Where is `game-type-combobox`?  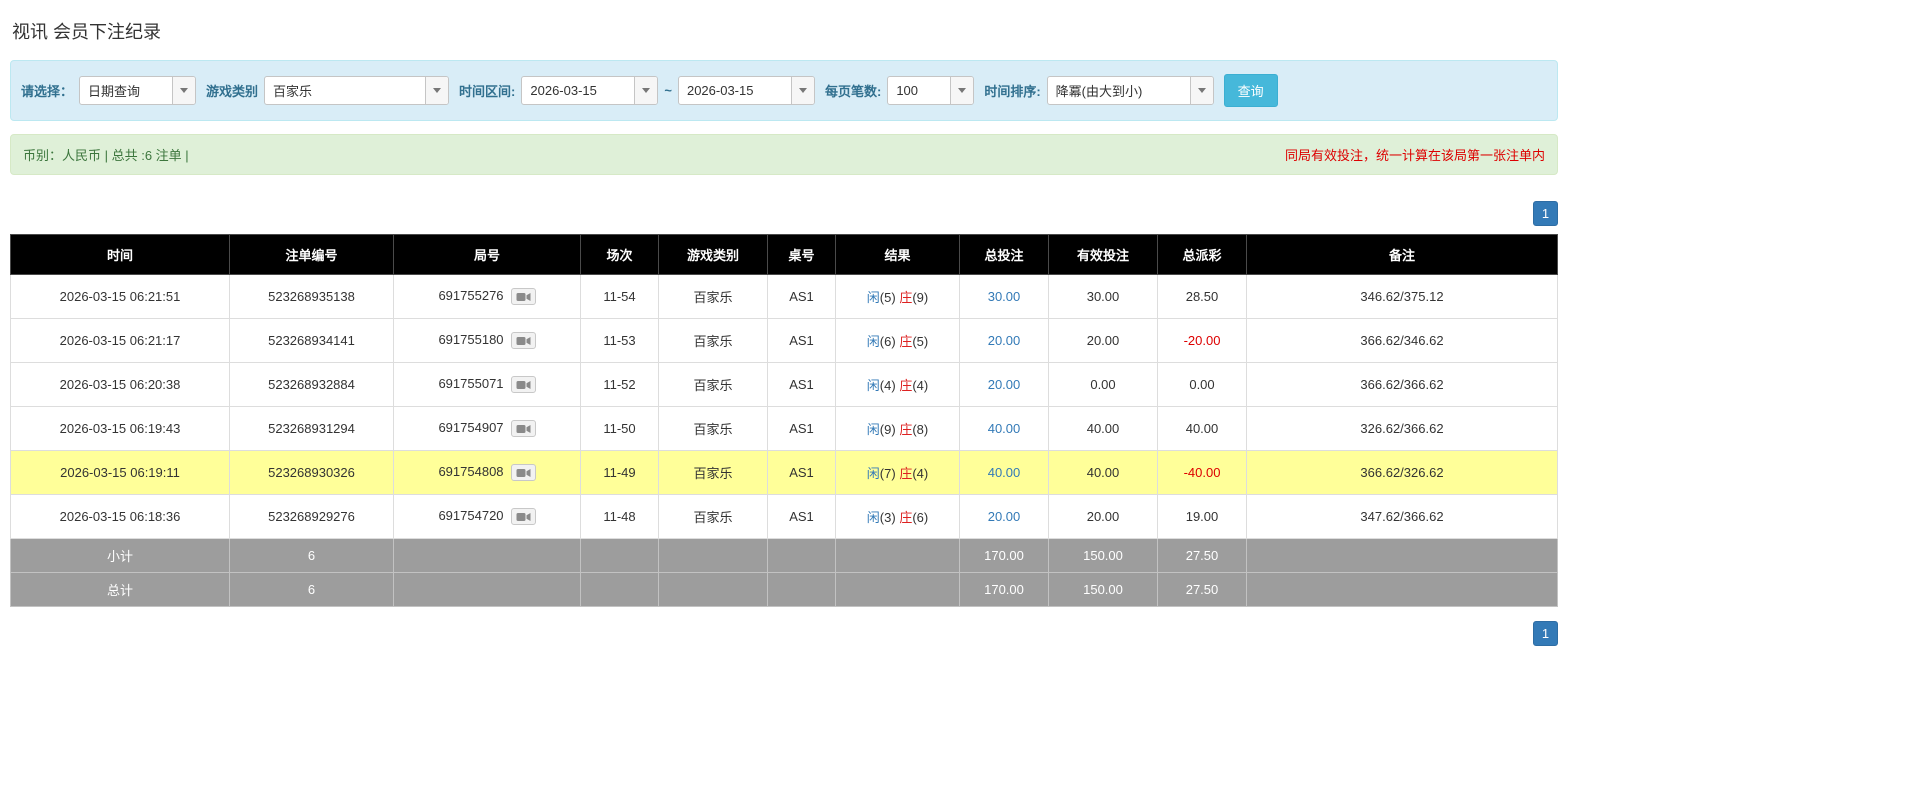
game-type-combobox is located at coordinates (357, 90).